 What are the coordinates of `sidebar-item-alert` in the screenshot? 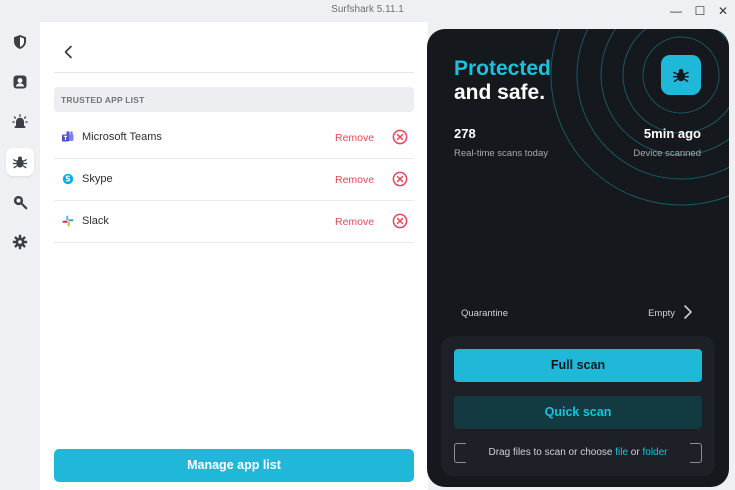 It's located at (20, 122).